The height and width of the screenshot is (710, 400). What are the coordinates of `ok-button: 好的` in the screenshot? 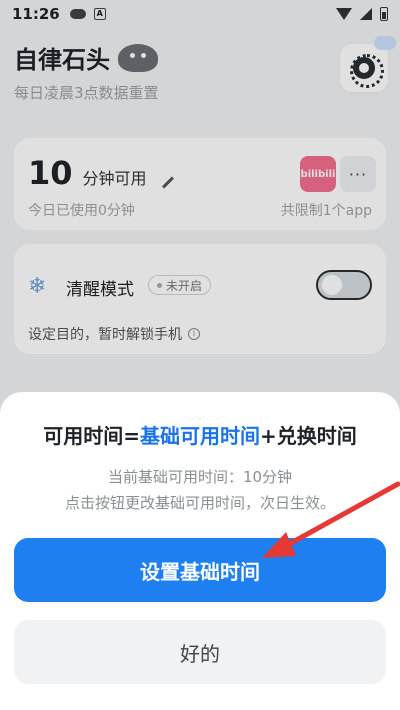 It's located at (200, 652).